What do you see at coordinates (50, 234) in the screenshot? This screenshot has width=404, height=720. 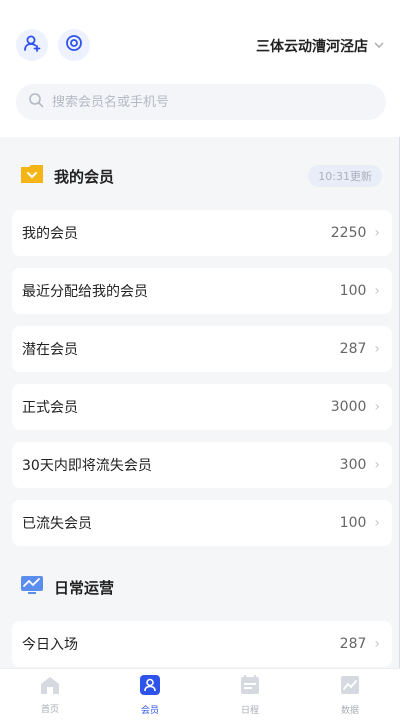 I see `item-label: 我的会员` at bounding box center [50, 234].